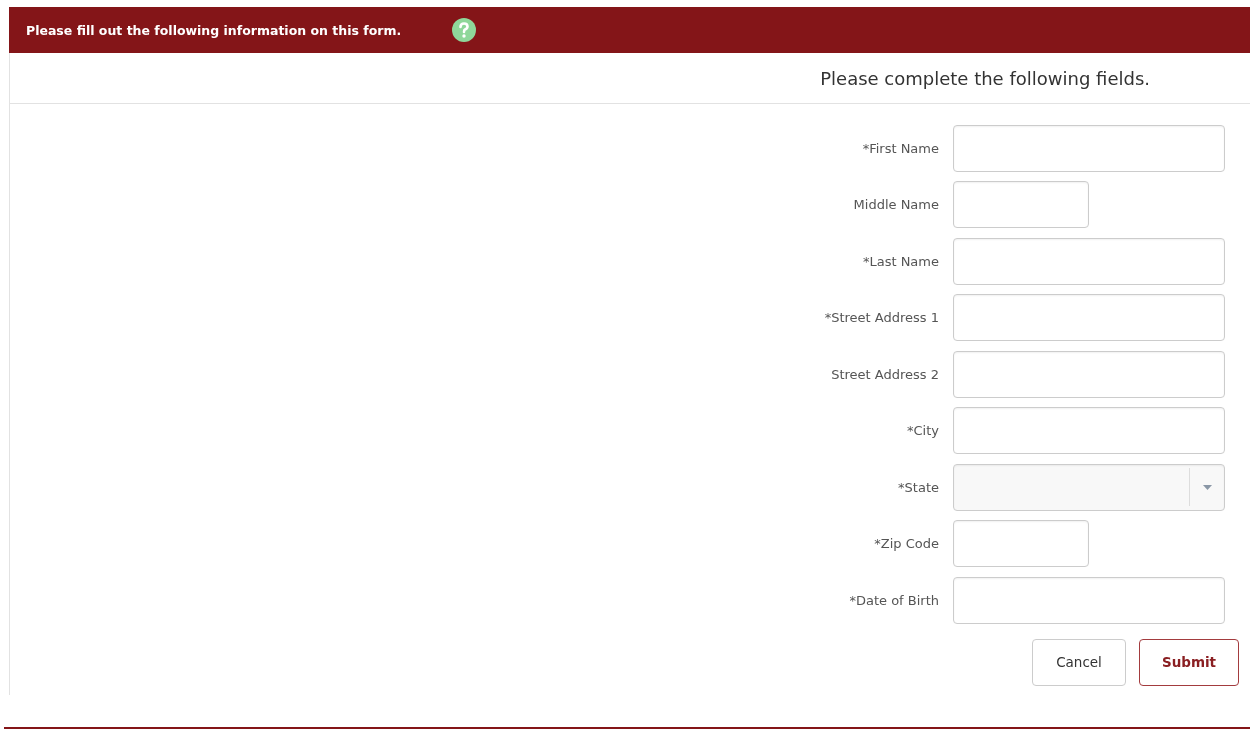 The width and height of the screenshot is (1250, 730). I want to click on field-label: *Last Name, so click(900, 261).